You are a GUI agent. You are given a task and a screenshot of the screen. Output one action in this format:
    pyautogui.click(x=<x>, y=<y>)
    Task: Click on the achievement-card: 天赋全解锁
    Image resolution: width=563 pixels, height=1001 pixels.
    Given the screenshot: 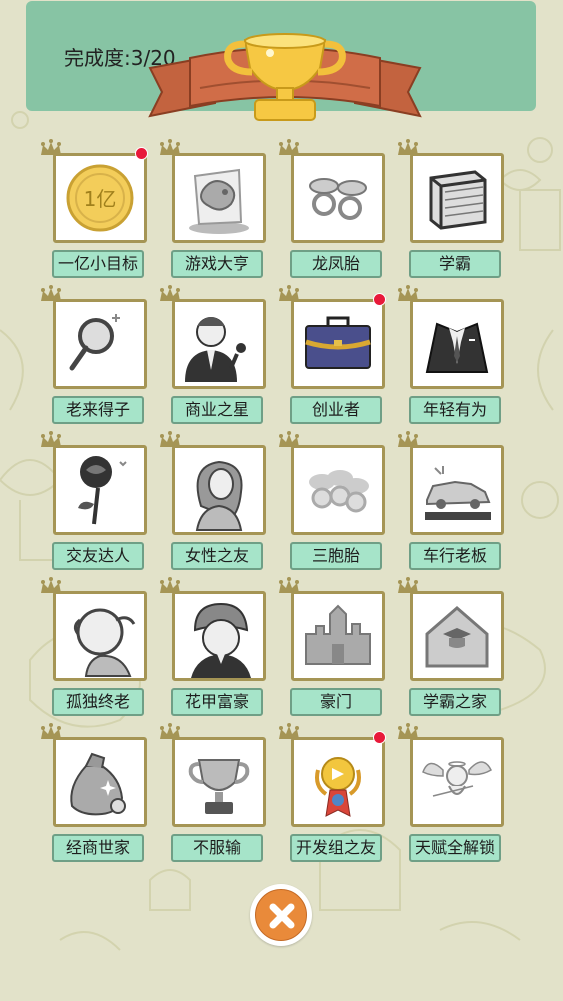 What is the action you would take?
    pyautogui.click(x=456, y=792)
    